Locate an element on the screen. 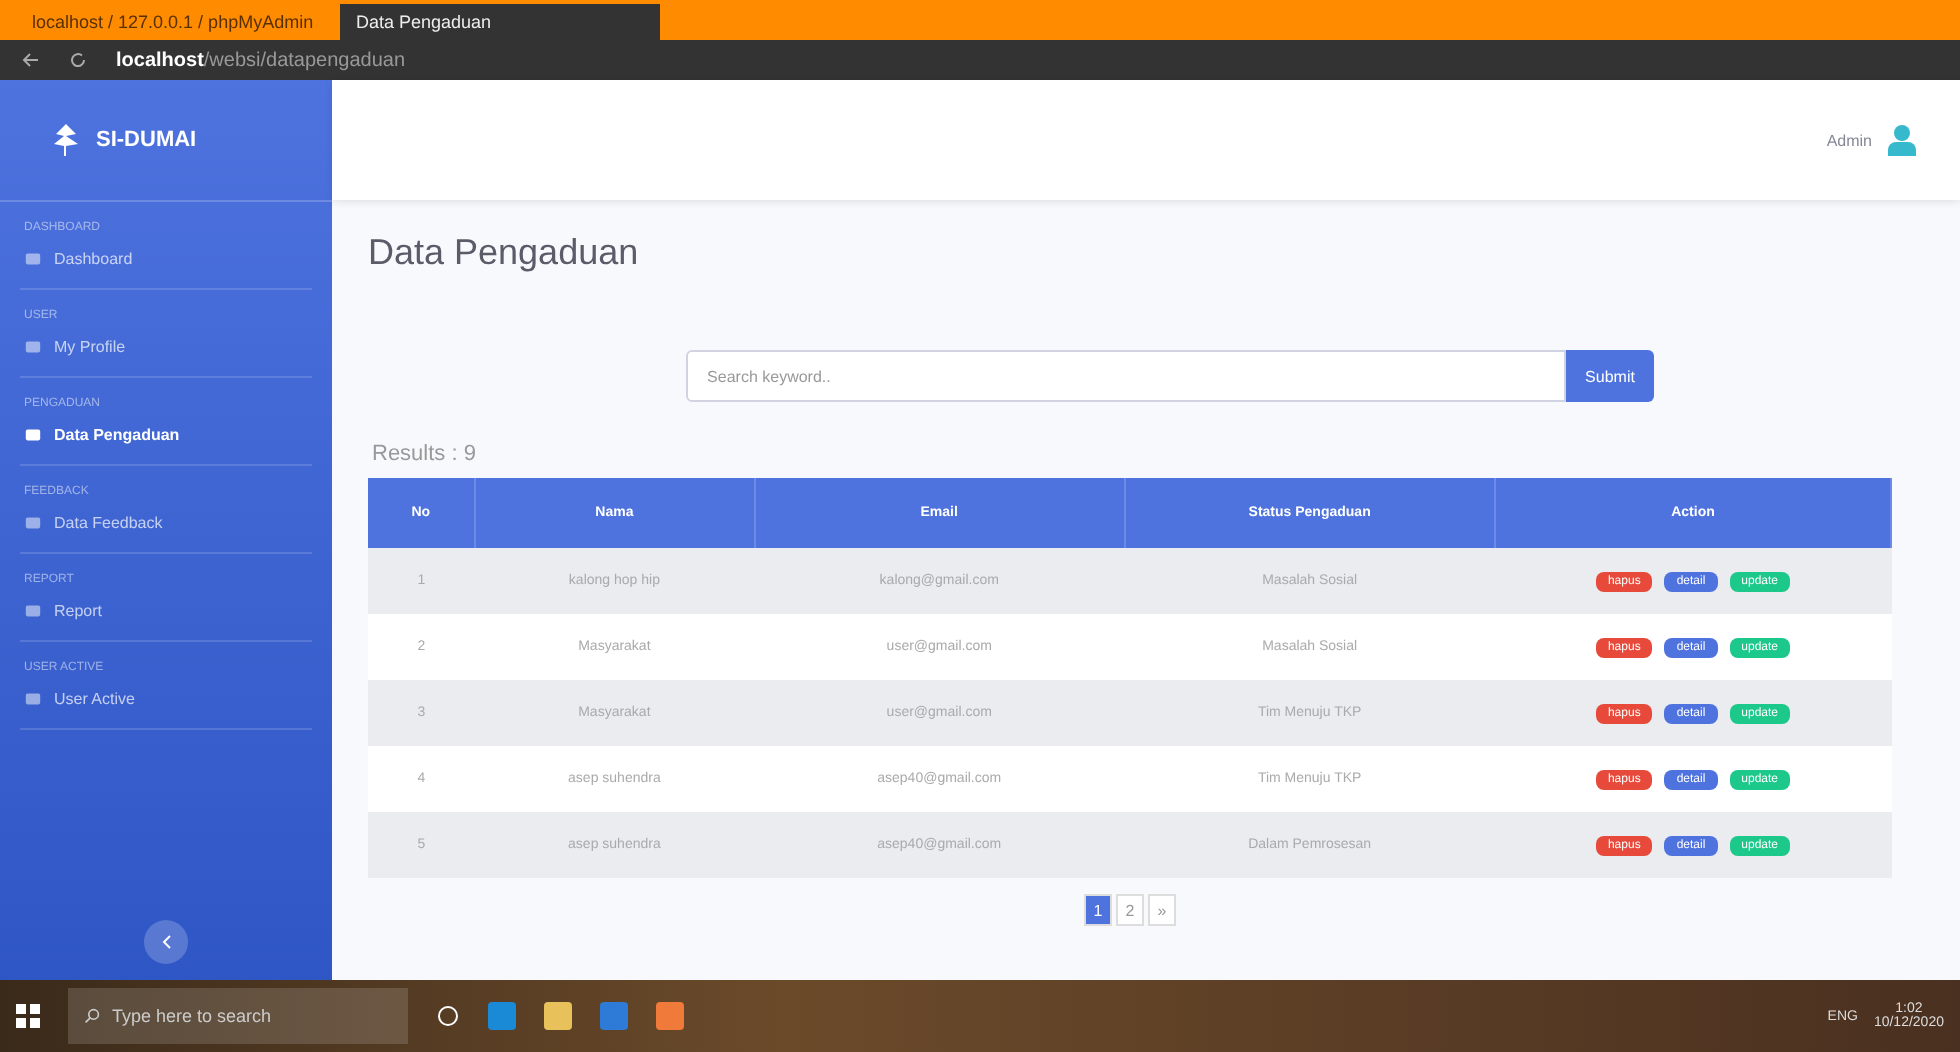 The width and height of the screenshot is (1960, 1052). results-count: Results : 9 is located at coordinates (425, 454).